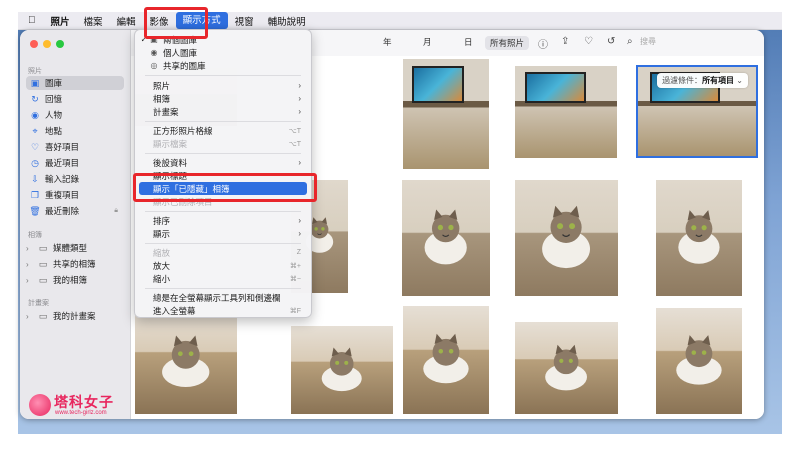 The image size is (800, 450). I want to click on sidebar-item-imports: ⇩ 輸入記錄, so click(75, 179).